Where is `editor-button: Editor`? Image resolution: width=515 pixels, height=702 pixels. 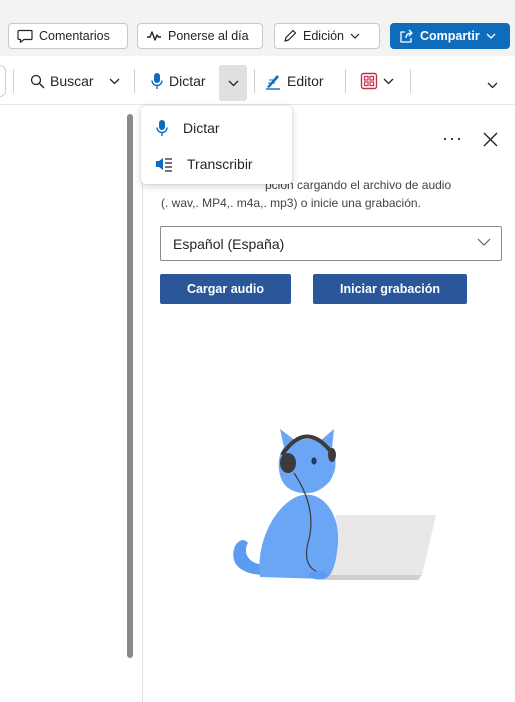
editor-button: Editor is located at coordinates (294, 81).